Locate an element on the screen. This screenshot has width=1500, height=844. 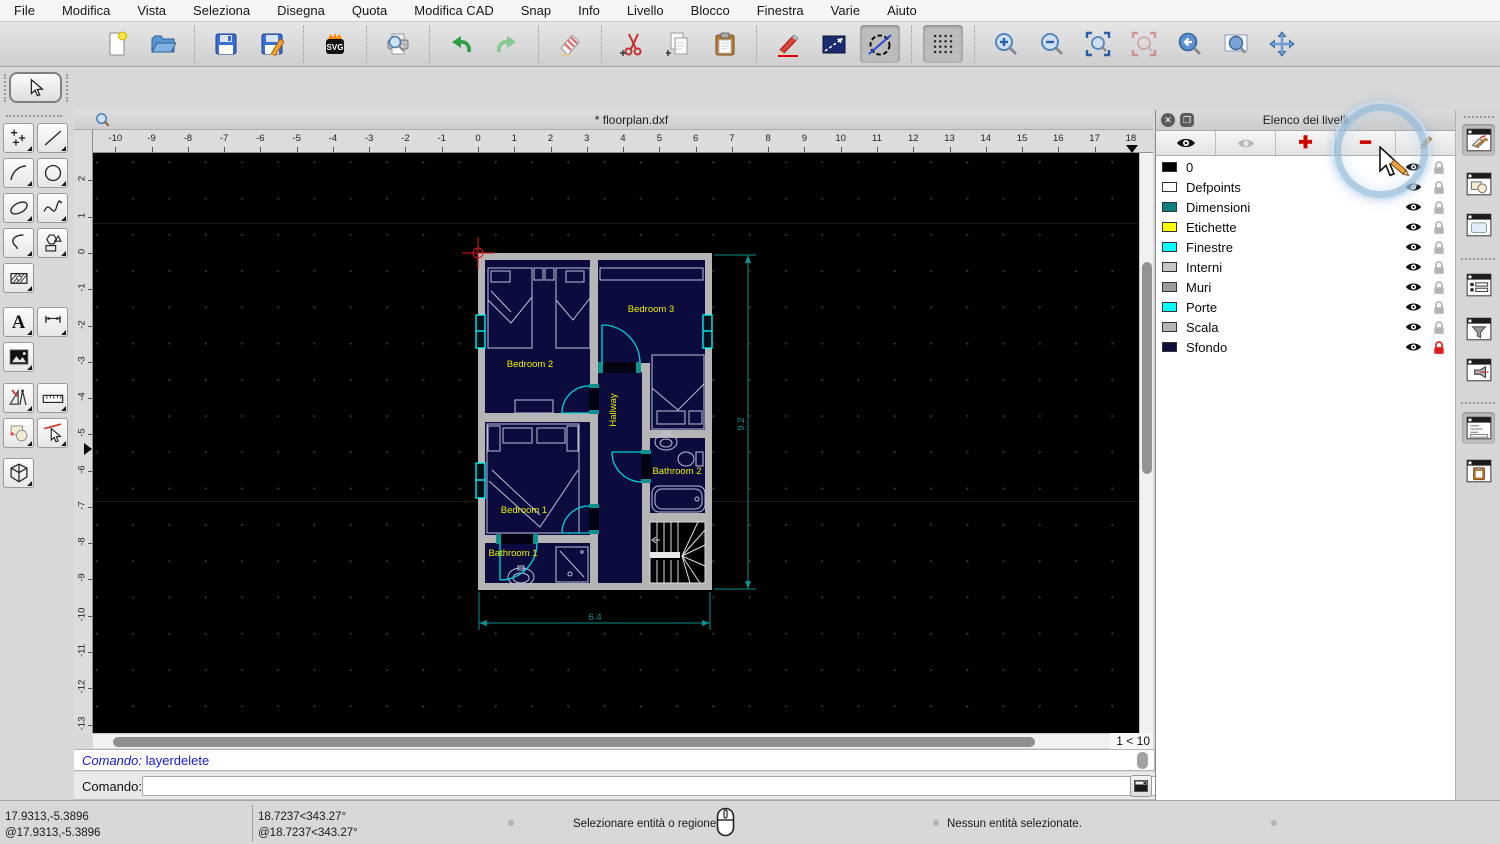
menu-modifica: Modifica is located at coordinates (86, 10).